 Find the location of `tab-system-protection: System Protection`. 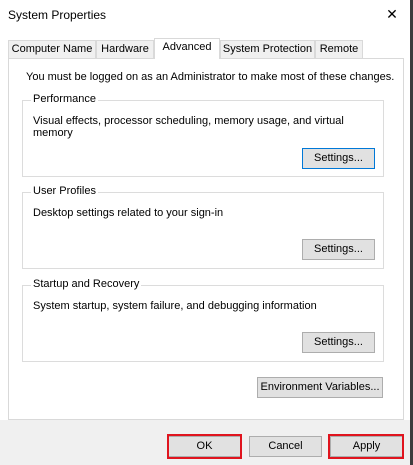

tab-system-protection: System Protection is located at coordinates (267, 49).